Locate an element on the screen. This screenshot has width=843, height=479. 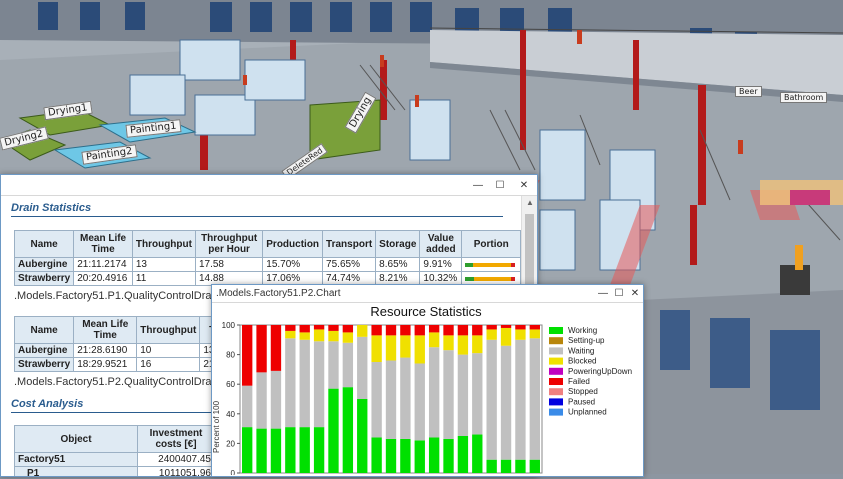
col-throughput-per-hour: Throughput per Hour is located at coordinates (229, 244).